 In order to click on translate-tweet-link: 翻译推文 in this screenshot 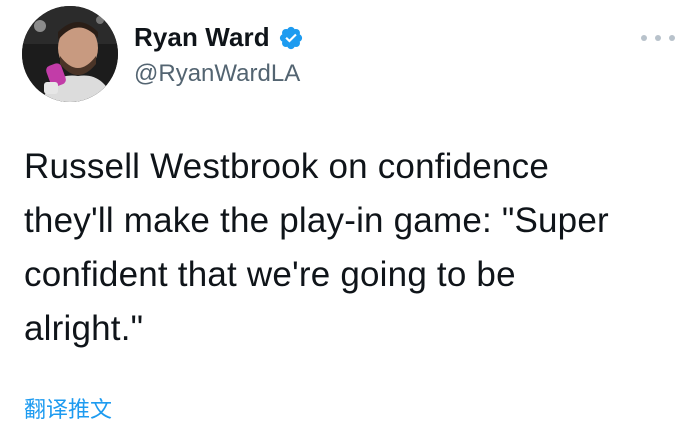, I will do `click(68, 408)`.